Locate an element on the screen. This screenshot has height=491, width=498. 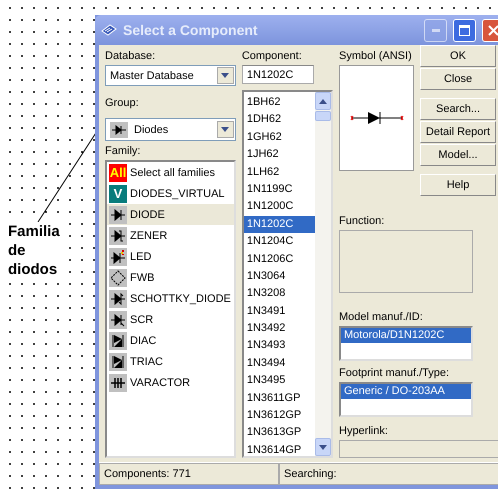
window-title: Select a Component is located at coordinates (191, 30).